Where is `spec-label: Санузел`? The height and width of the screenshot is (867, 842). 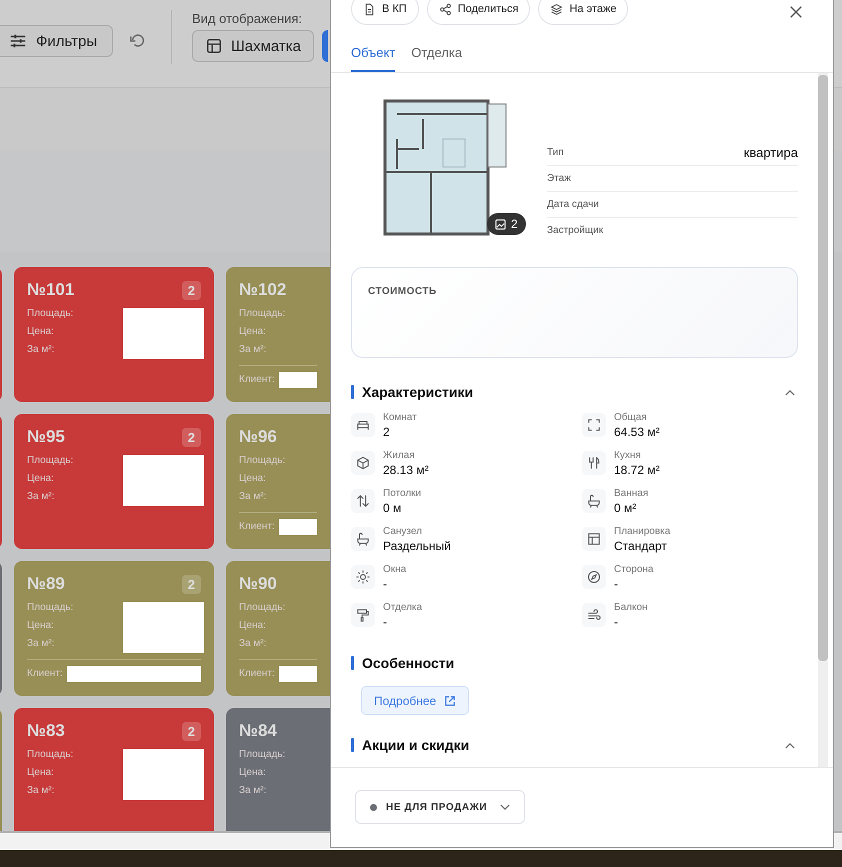
spec-label: Санузел is located at coordinates (403, 532).